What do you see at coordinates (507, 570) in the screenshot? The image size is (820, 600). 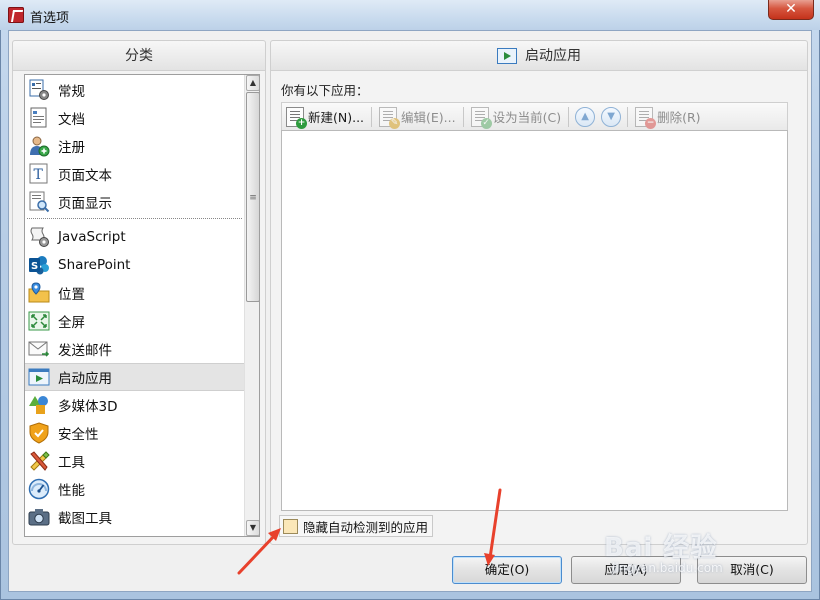 I see `ok-button: 确定(O)` at bounding box center [507, 570].